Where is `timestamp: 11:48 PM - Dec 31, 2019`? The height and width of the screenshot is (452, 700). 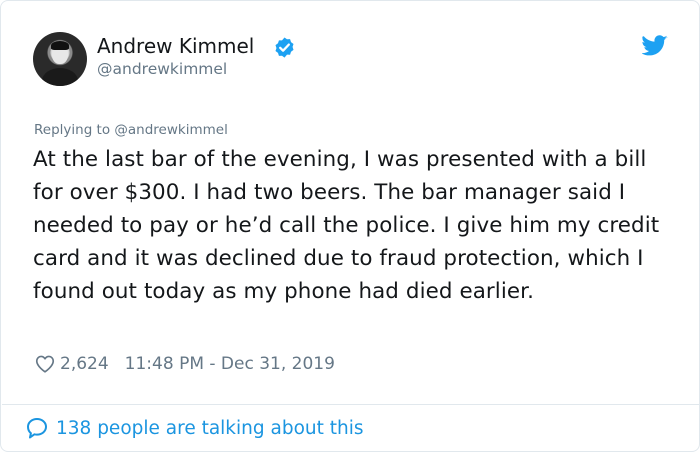 timestamp: 11:48 PM - Dec 31, 2019 is located at coordinates (230, 364).